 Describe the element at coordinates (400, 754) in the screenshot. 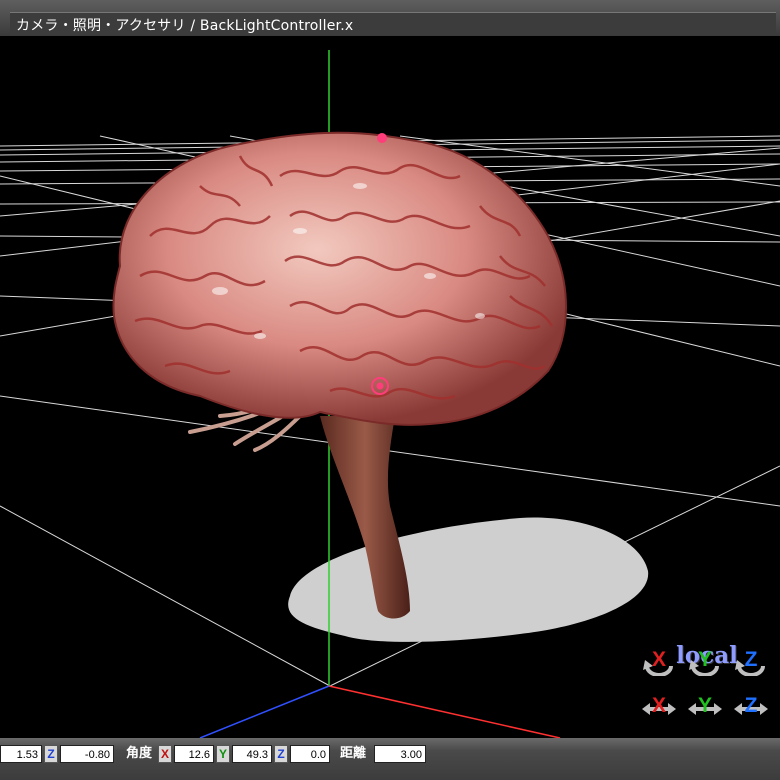

I see `distance-field: 3.00` at that location.